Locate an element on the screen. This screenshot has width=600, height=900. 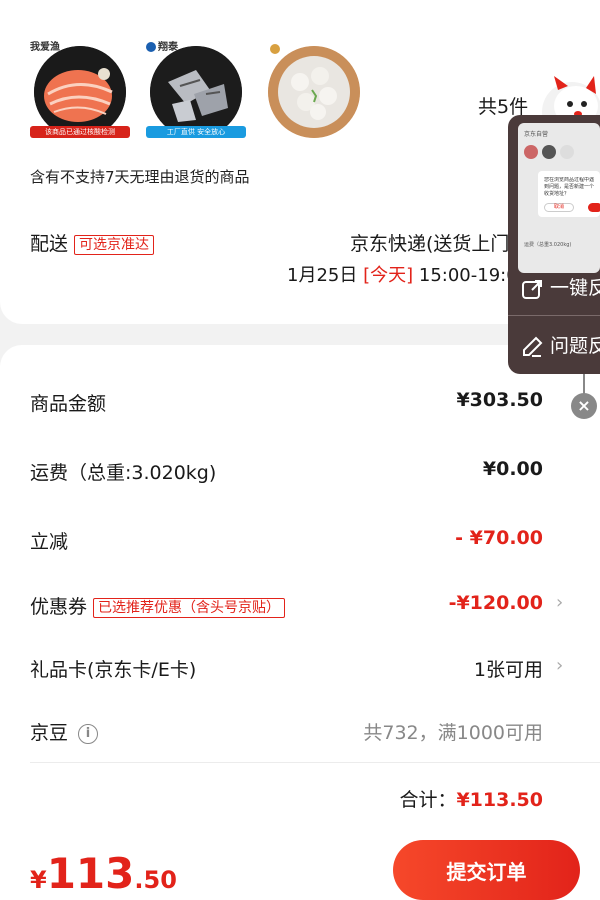
payable-price: ¥113.50 is located at coordinates (103, 873).